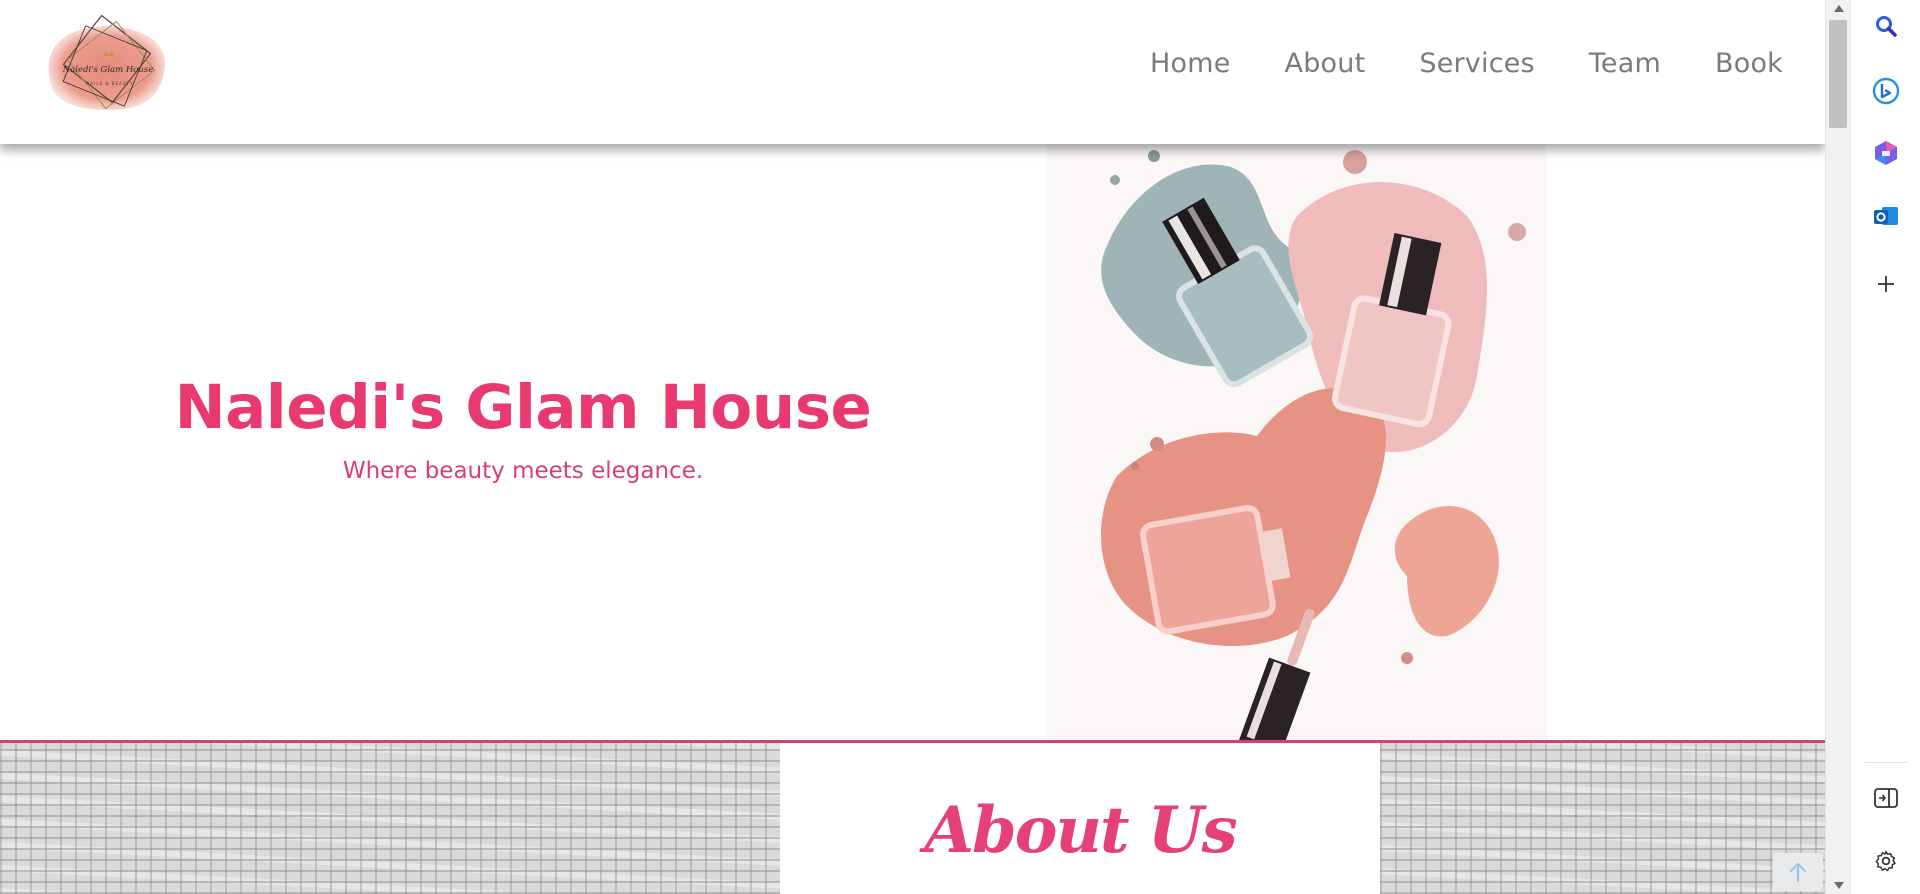 Image resolution: width=1920 pixels, height=894 pixels. Describe the element at coordinates (1838, 74) in the screenshot. I see `scrollbar-thumb` at that location.